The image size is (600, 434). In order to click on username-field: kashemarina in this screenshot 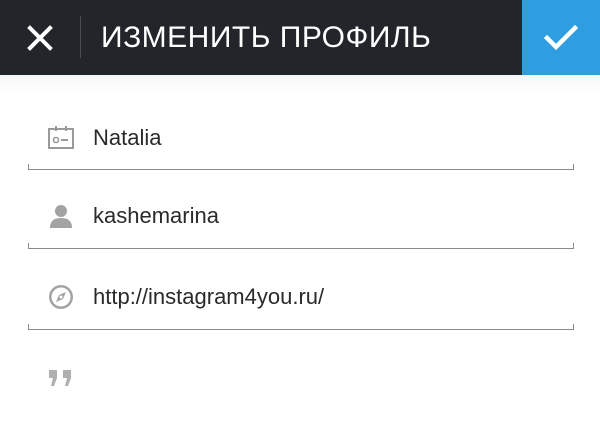, I will do `click(301, 231)`.